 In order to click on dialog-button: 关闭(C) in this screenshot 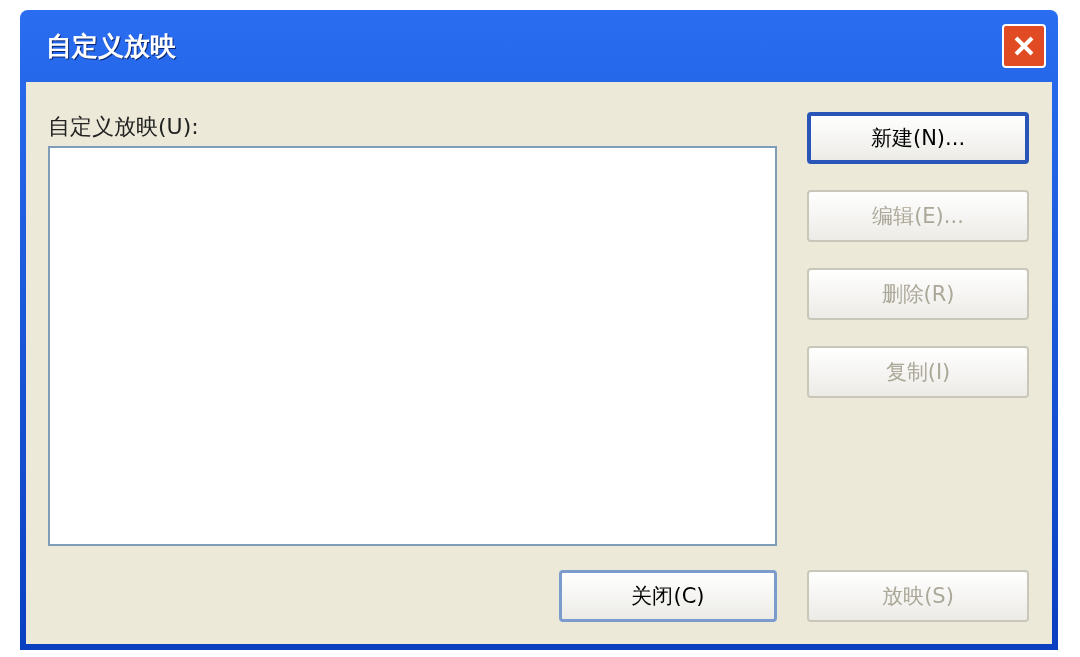, I will do `click(668, 596)`.